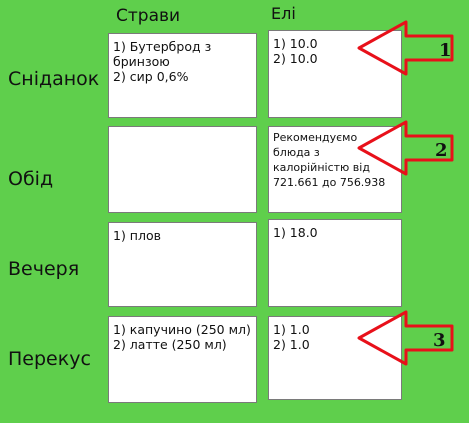 The image size is (469, 423). Describe the element at coordinates (405, 48) in the screenshot. I see `annotation-arrow-1: 1` at that location.